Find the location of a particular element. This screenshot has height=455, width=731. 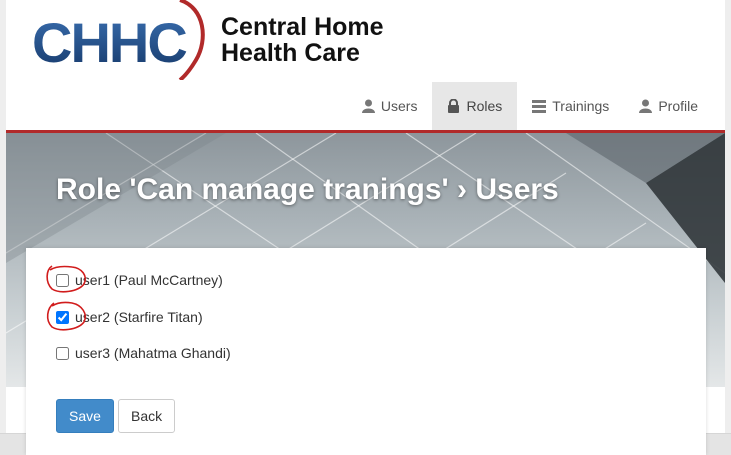

main-nav: Users Roles Trainings Profile is located at coordinates (530, 106).